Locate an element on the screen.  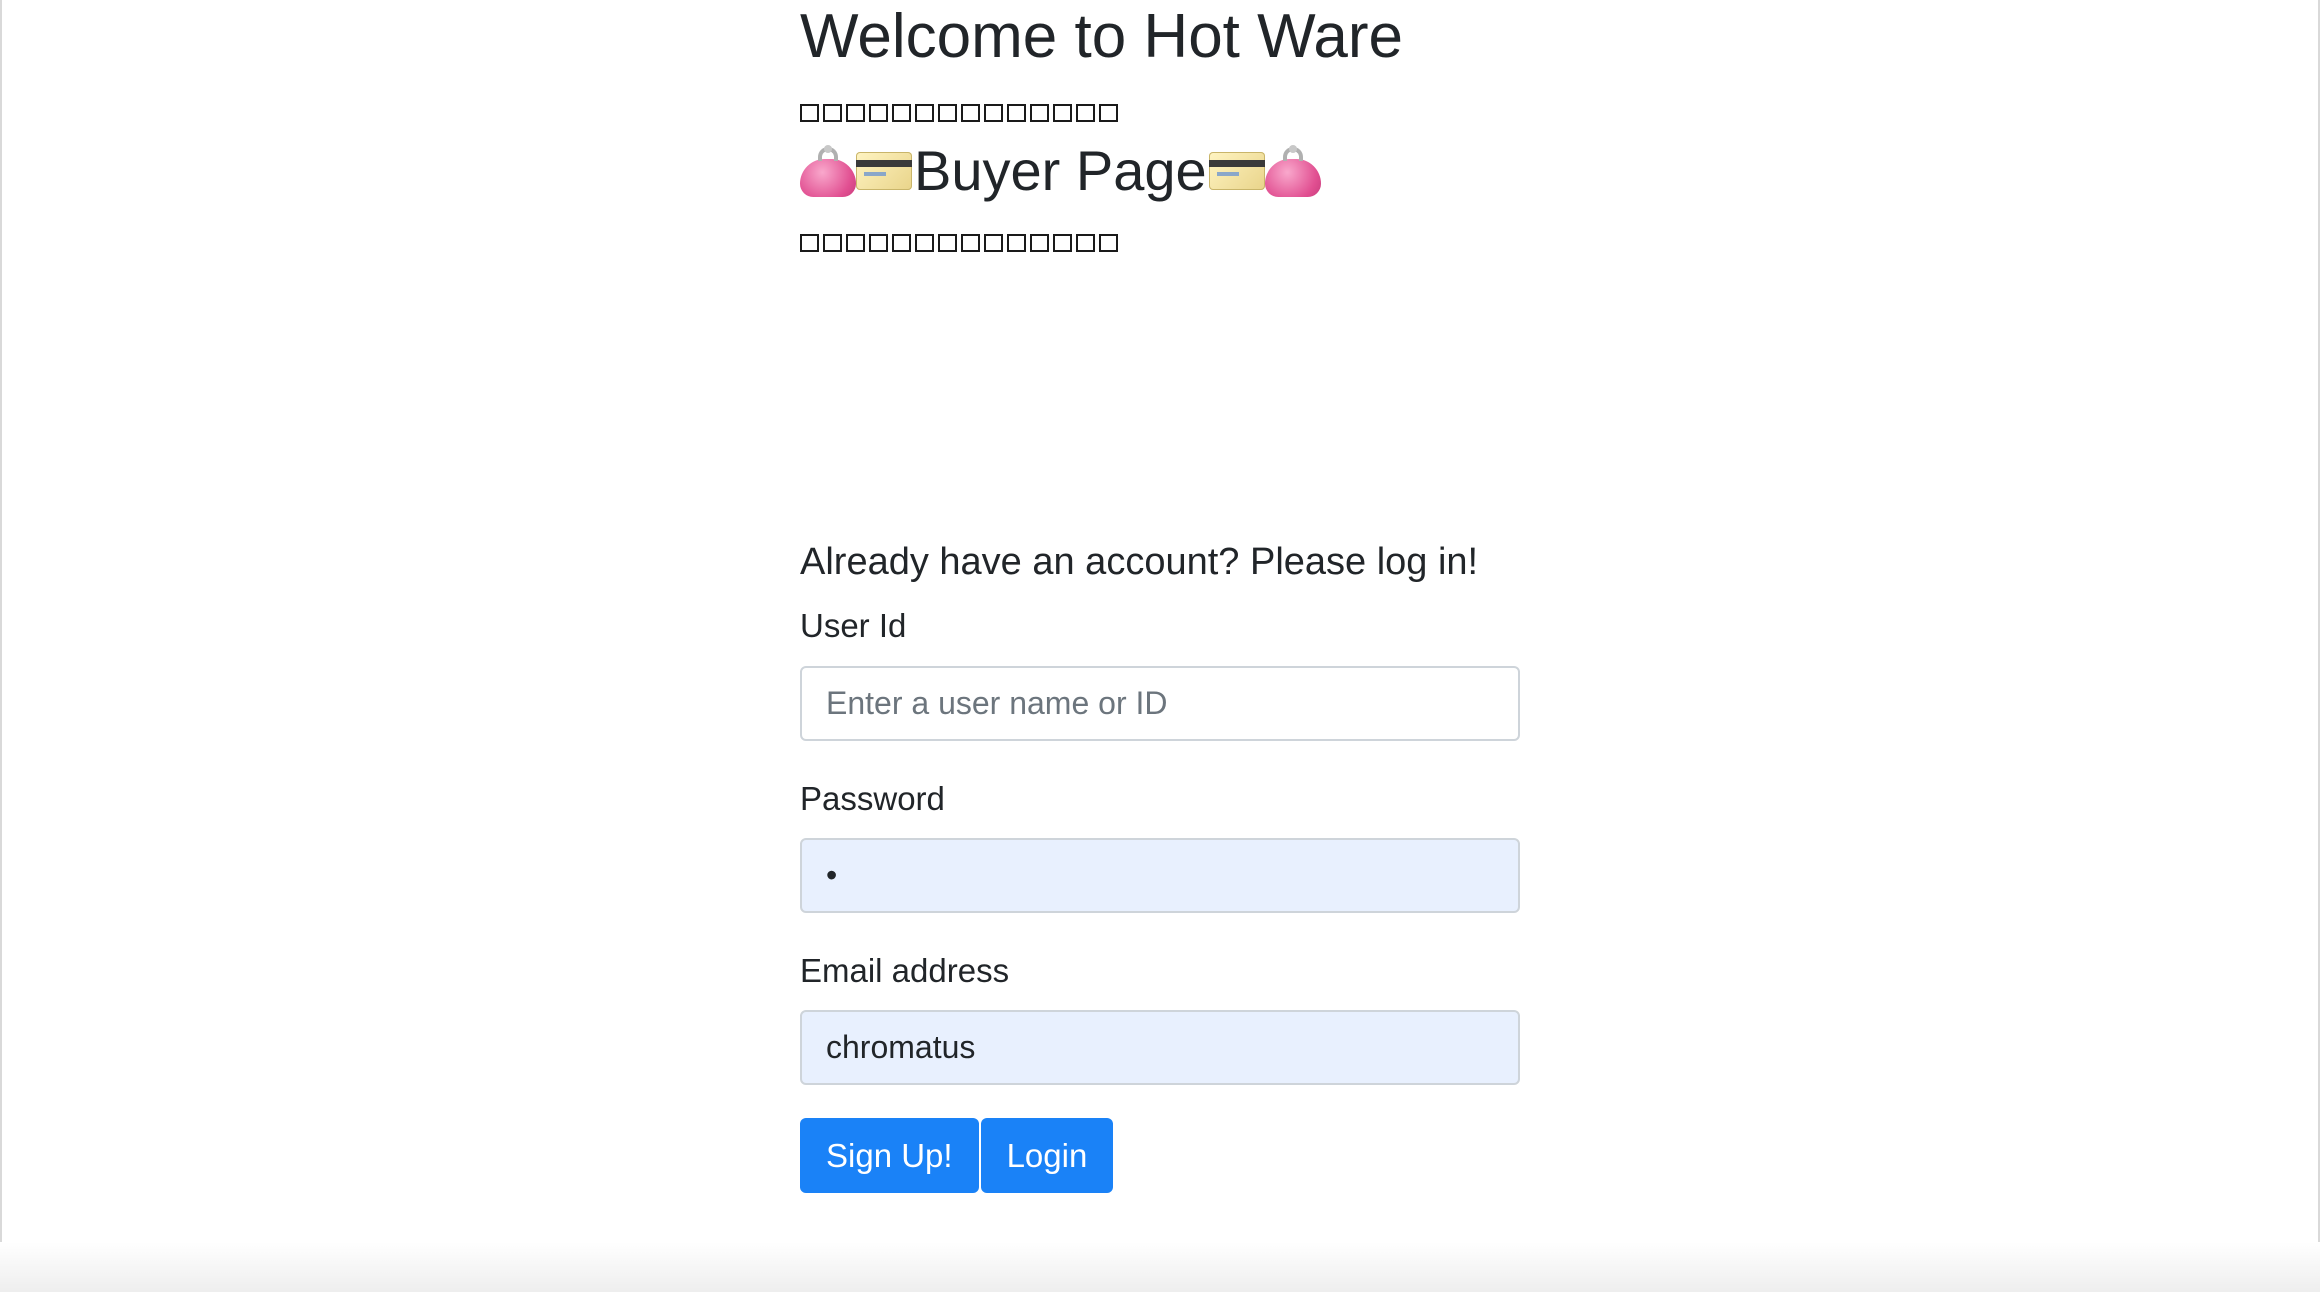
user-id-input is located at coordinates (1160, 703).